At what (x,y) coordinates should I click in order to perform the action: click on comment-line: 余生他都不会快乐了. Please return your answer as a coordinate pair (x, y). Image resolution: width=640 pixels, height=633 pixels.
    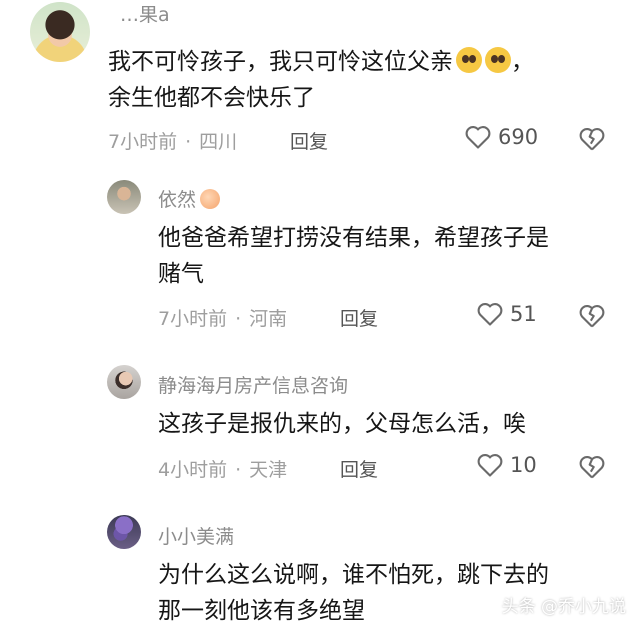
    Looking at the image, I should click on (211, 98).